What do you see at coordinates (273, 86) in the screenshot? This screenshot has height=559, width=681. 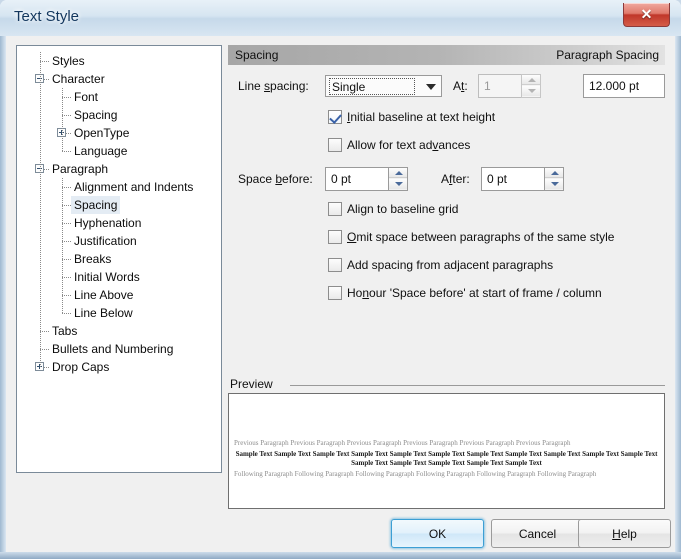 I see `line-spacing-row: Line spacing:` at bounding box center [273, 86].